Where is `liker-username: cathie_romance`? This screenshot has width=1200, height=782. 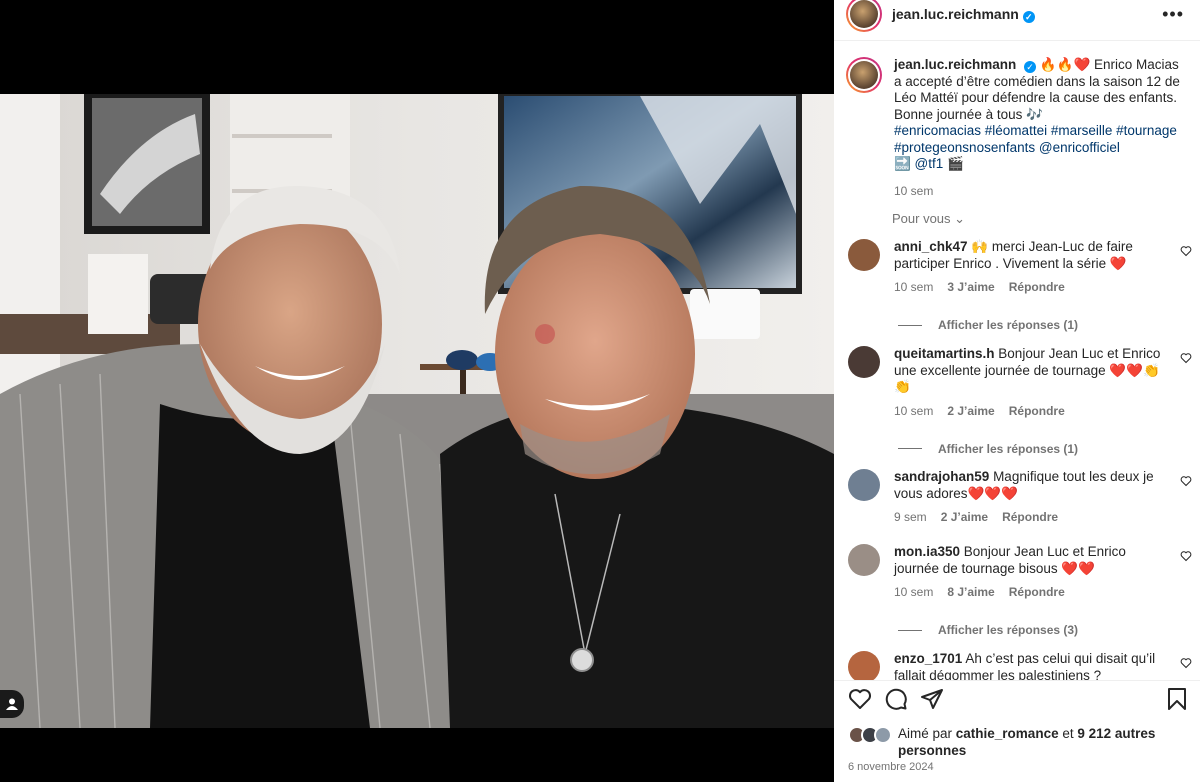
liker-username: cathie_romance is located at coordinates (1007, 733).